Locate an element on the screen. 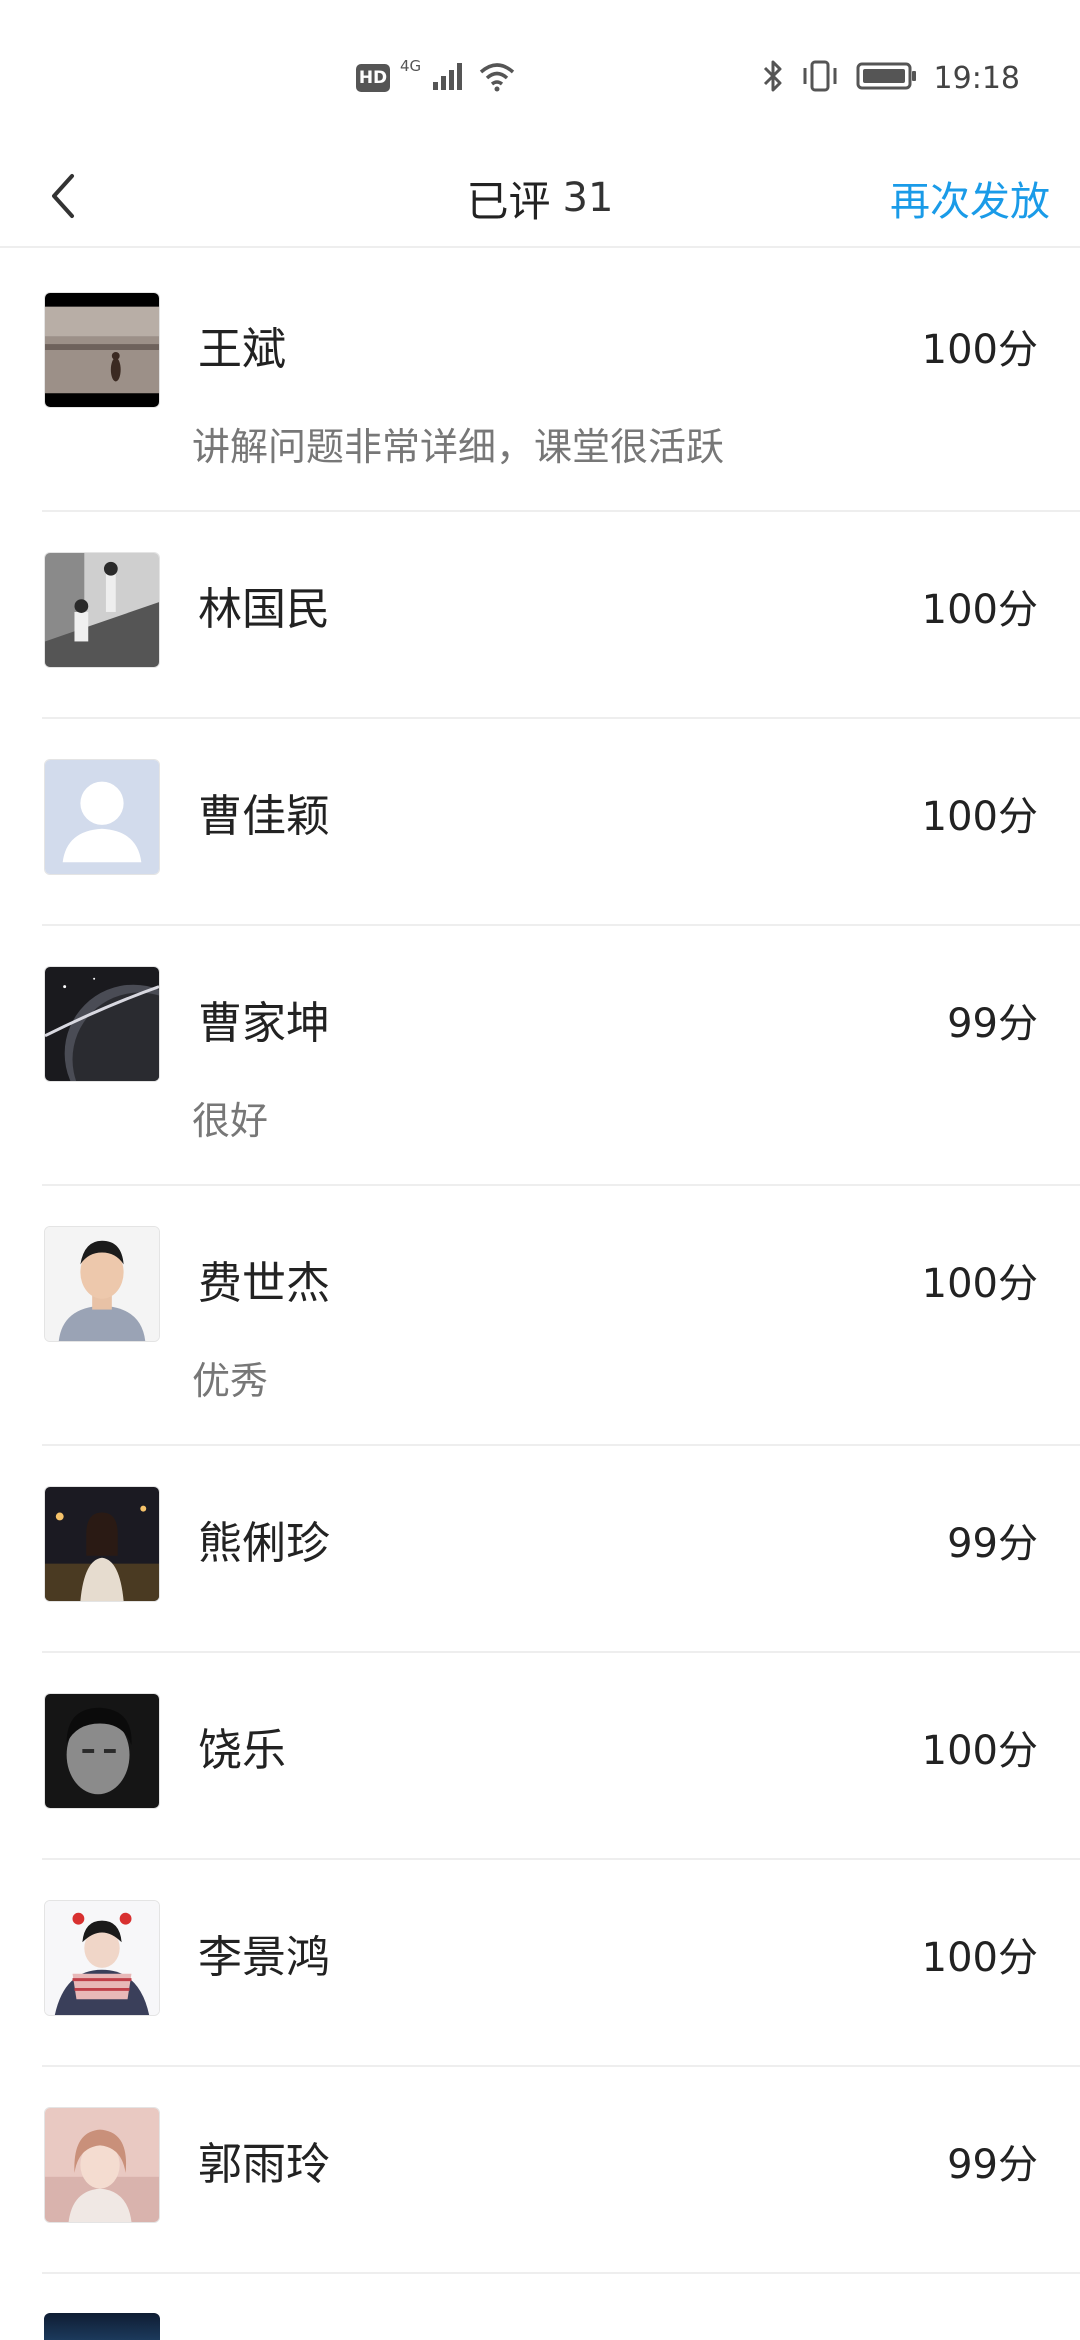 This screenshot has width=1080, height=2340. status-clock: 19:18 is located at coordinates (976, 78).